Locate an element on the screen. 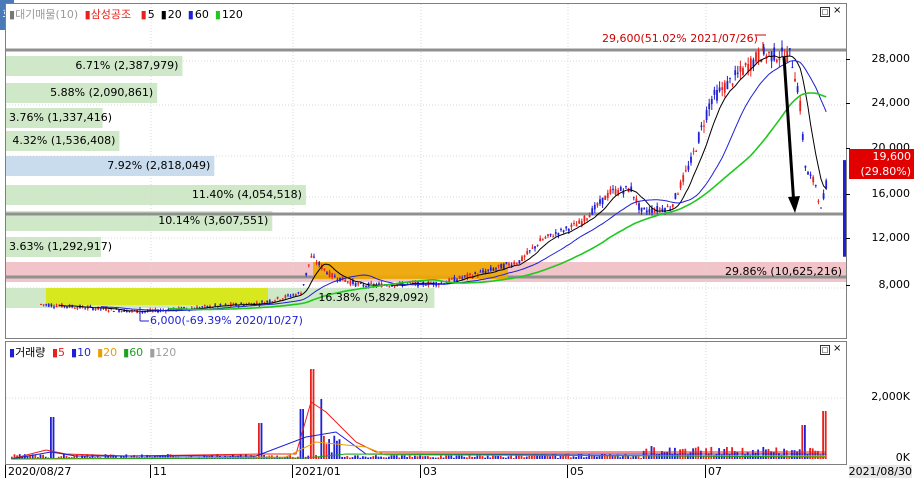  volume-profile-label: 3.76% (1,337,416) is located at coordinates (60, 117).